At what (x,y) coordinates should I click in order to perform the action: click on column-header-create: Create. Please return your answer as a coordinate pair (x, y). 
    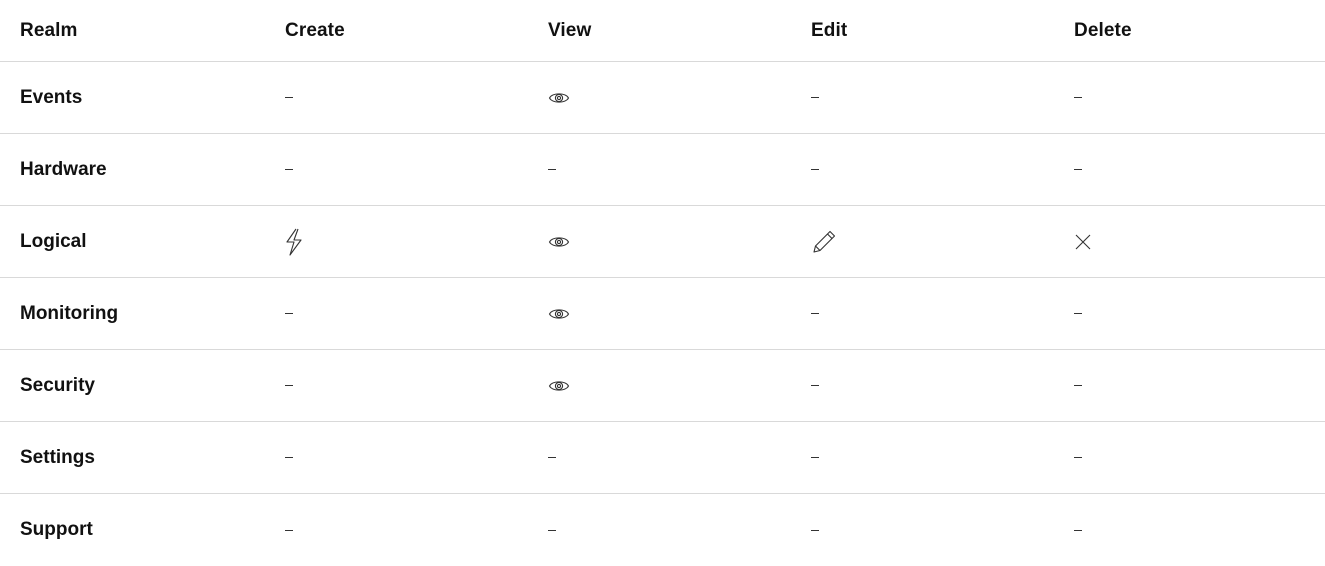
    Looking at the image, I should click on (315, 30).